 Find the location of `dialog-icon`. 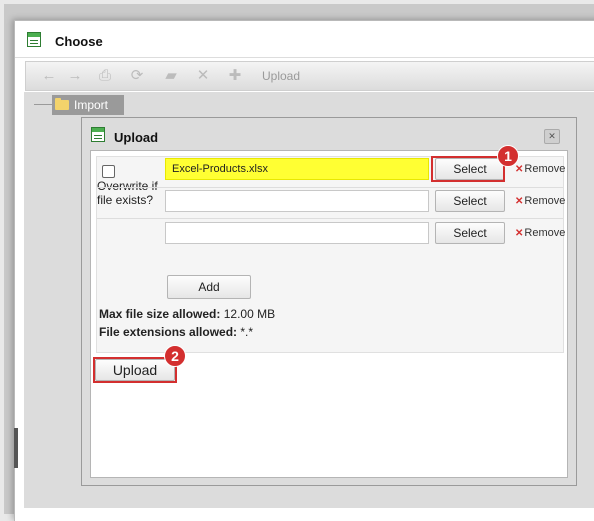

dialog-icon is located at coordinates (98, 134).